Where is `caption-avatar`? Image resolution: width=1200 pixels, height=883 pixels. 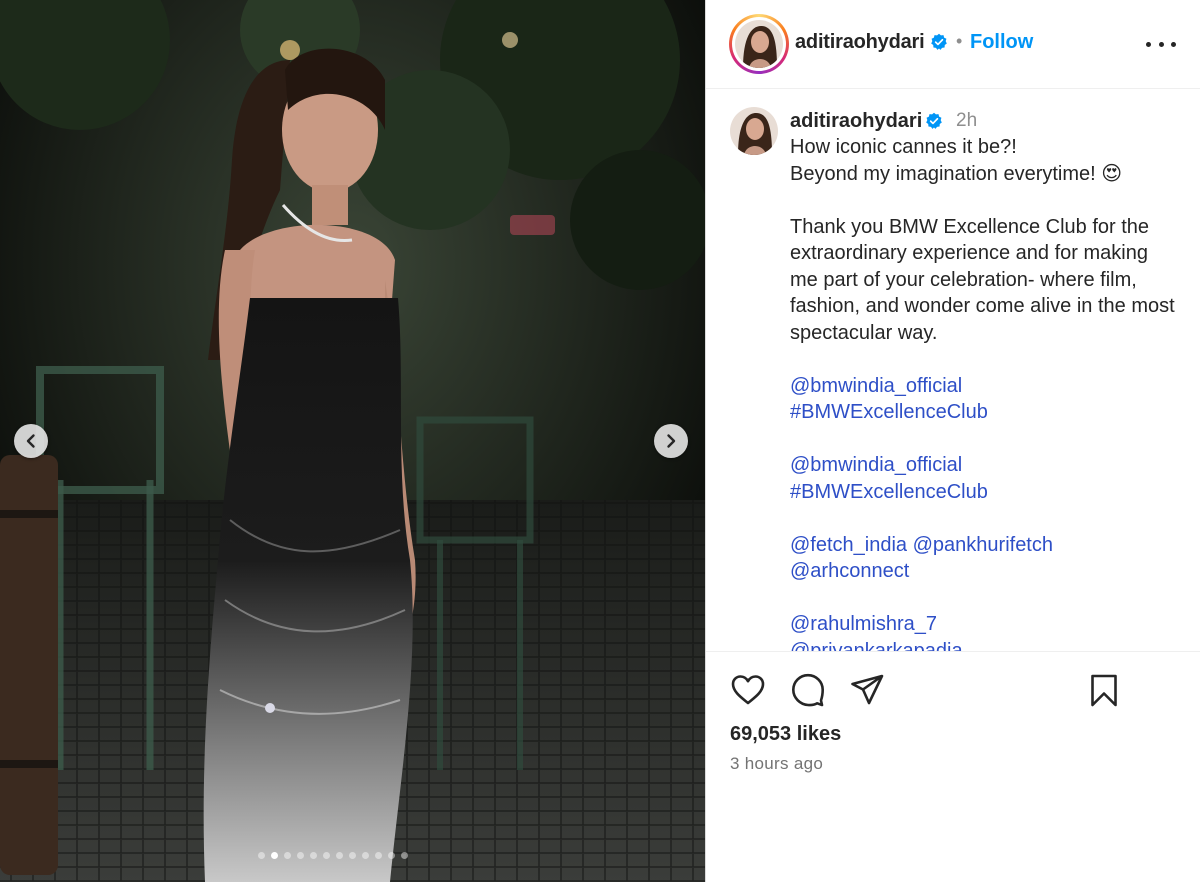 caption-avatar is located at coordinates (754, 131).